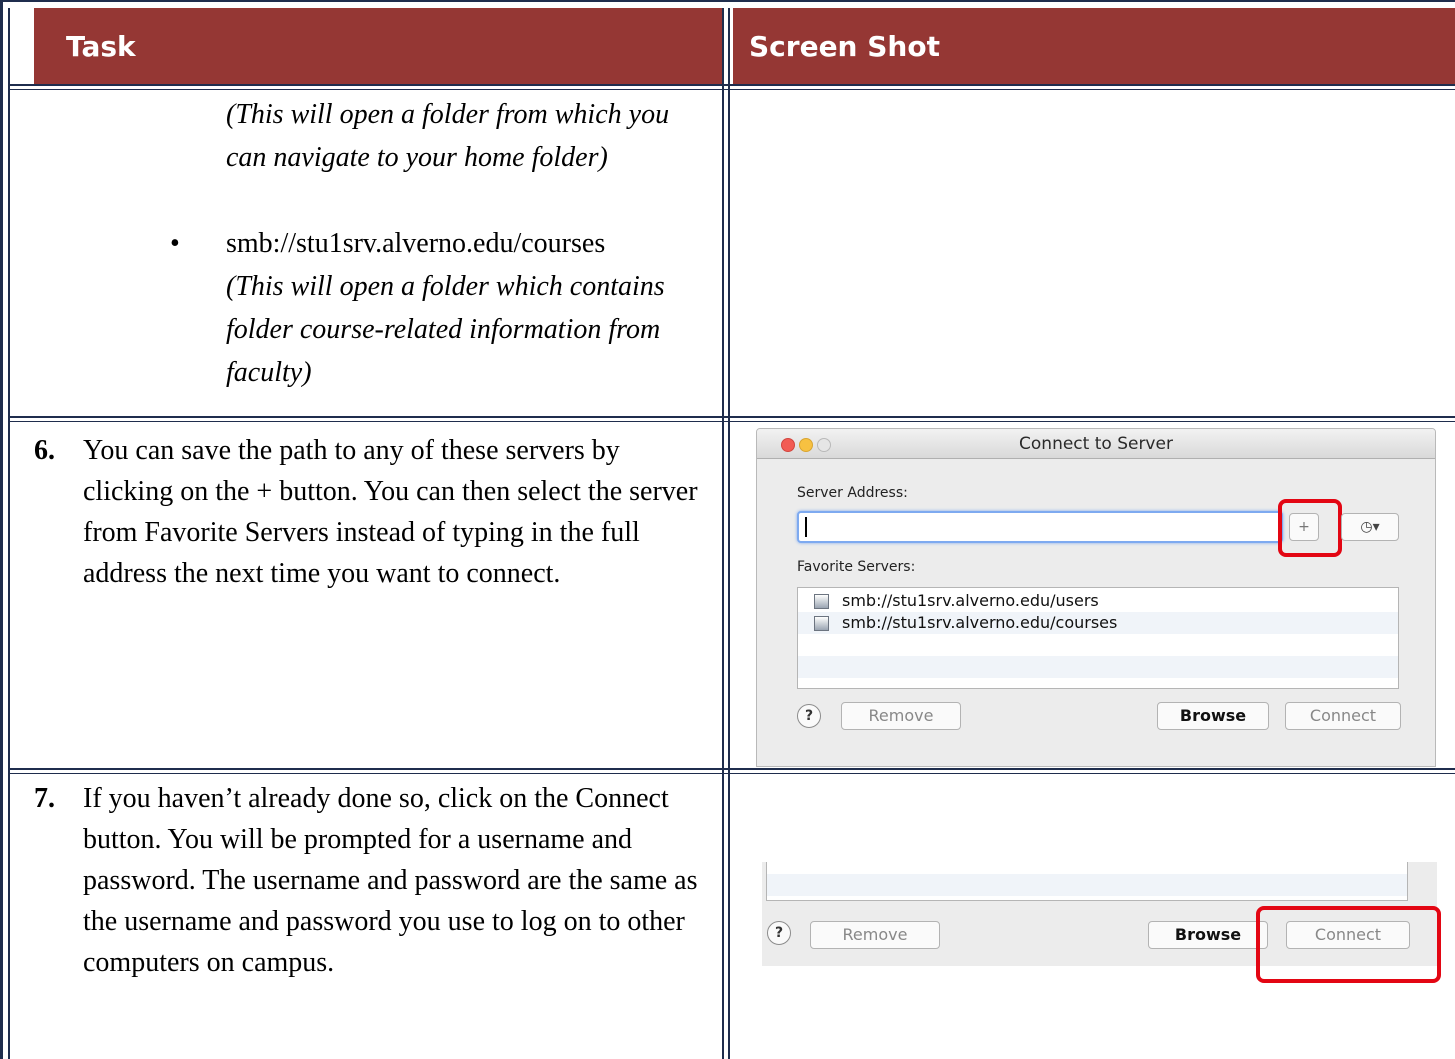 This screenshot has width=1455, height=1059. I want to click on courses-path: smb://stu1srv.alverno.edu/courses, so click(416, 243).